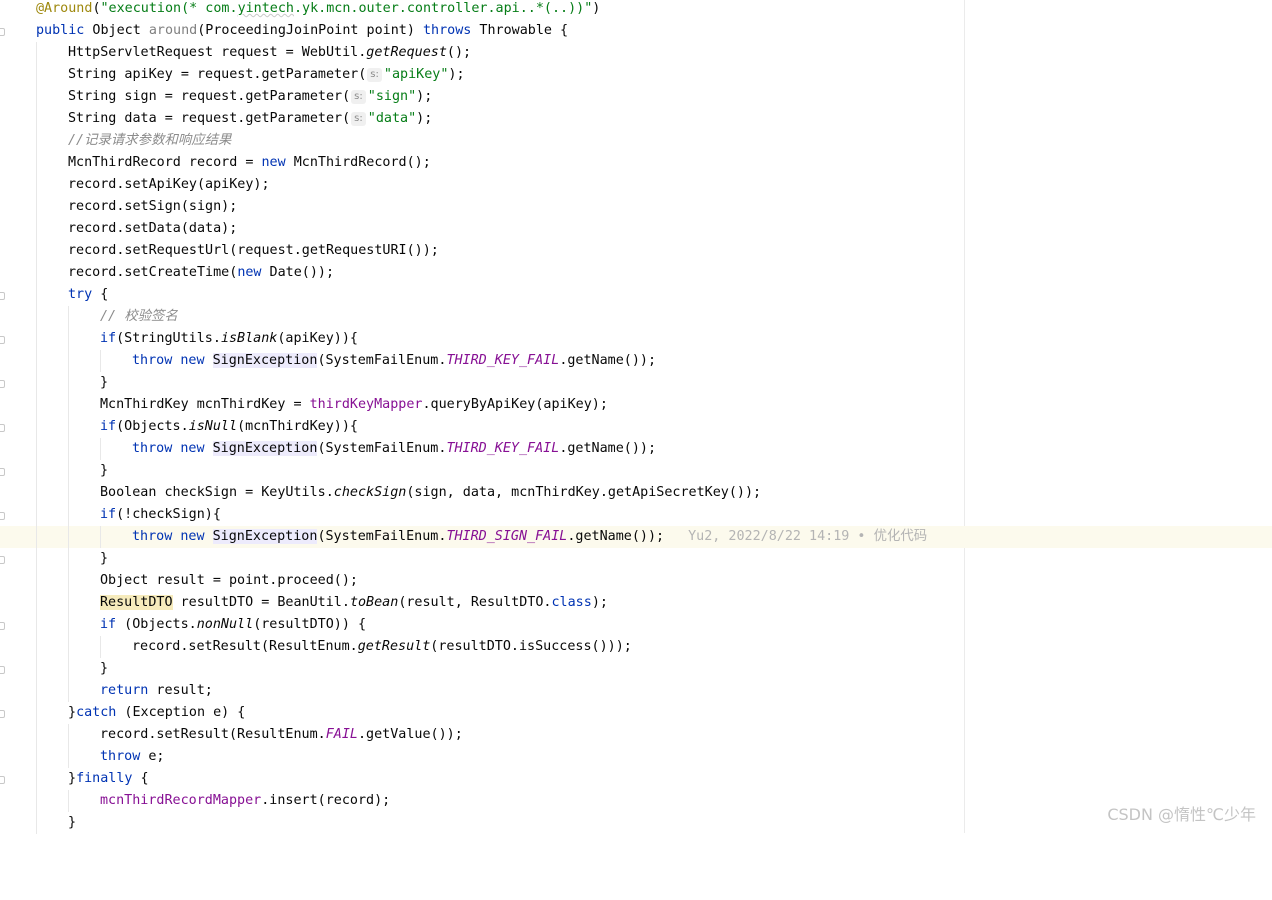 The image size is (1272, 900). I want to click on code-text: record.setResult(ResultEnum., so click(245, 646).